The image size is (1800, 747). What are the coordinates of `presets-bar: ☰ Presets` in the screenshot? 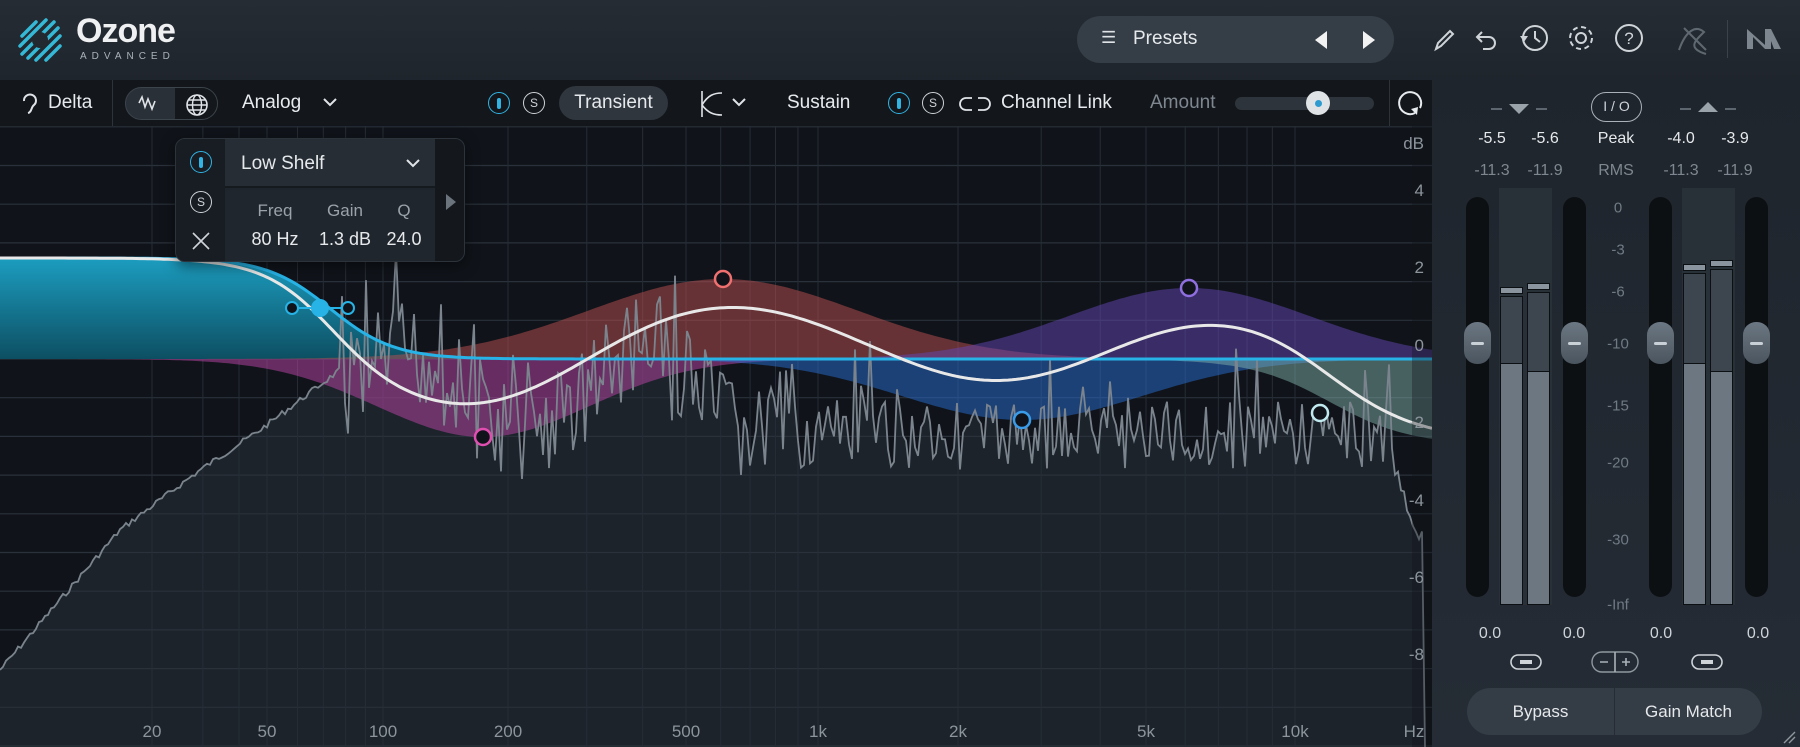 It's located at (1235, 39).